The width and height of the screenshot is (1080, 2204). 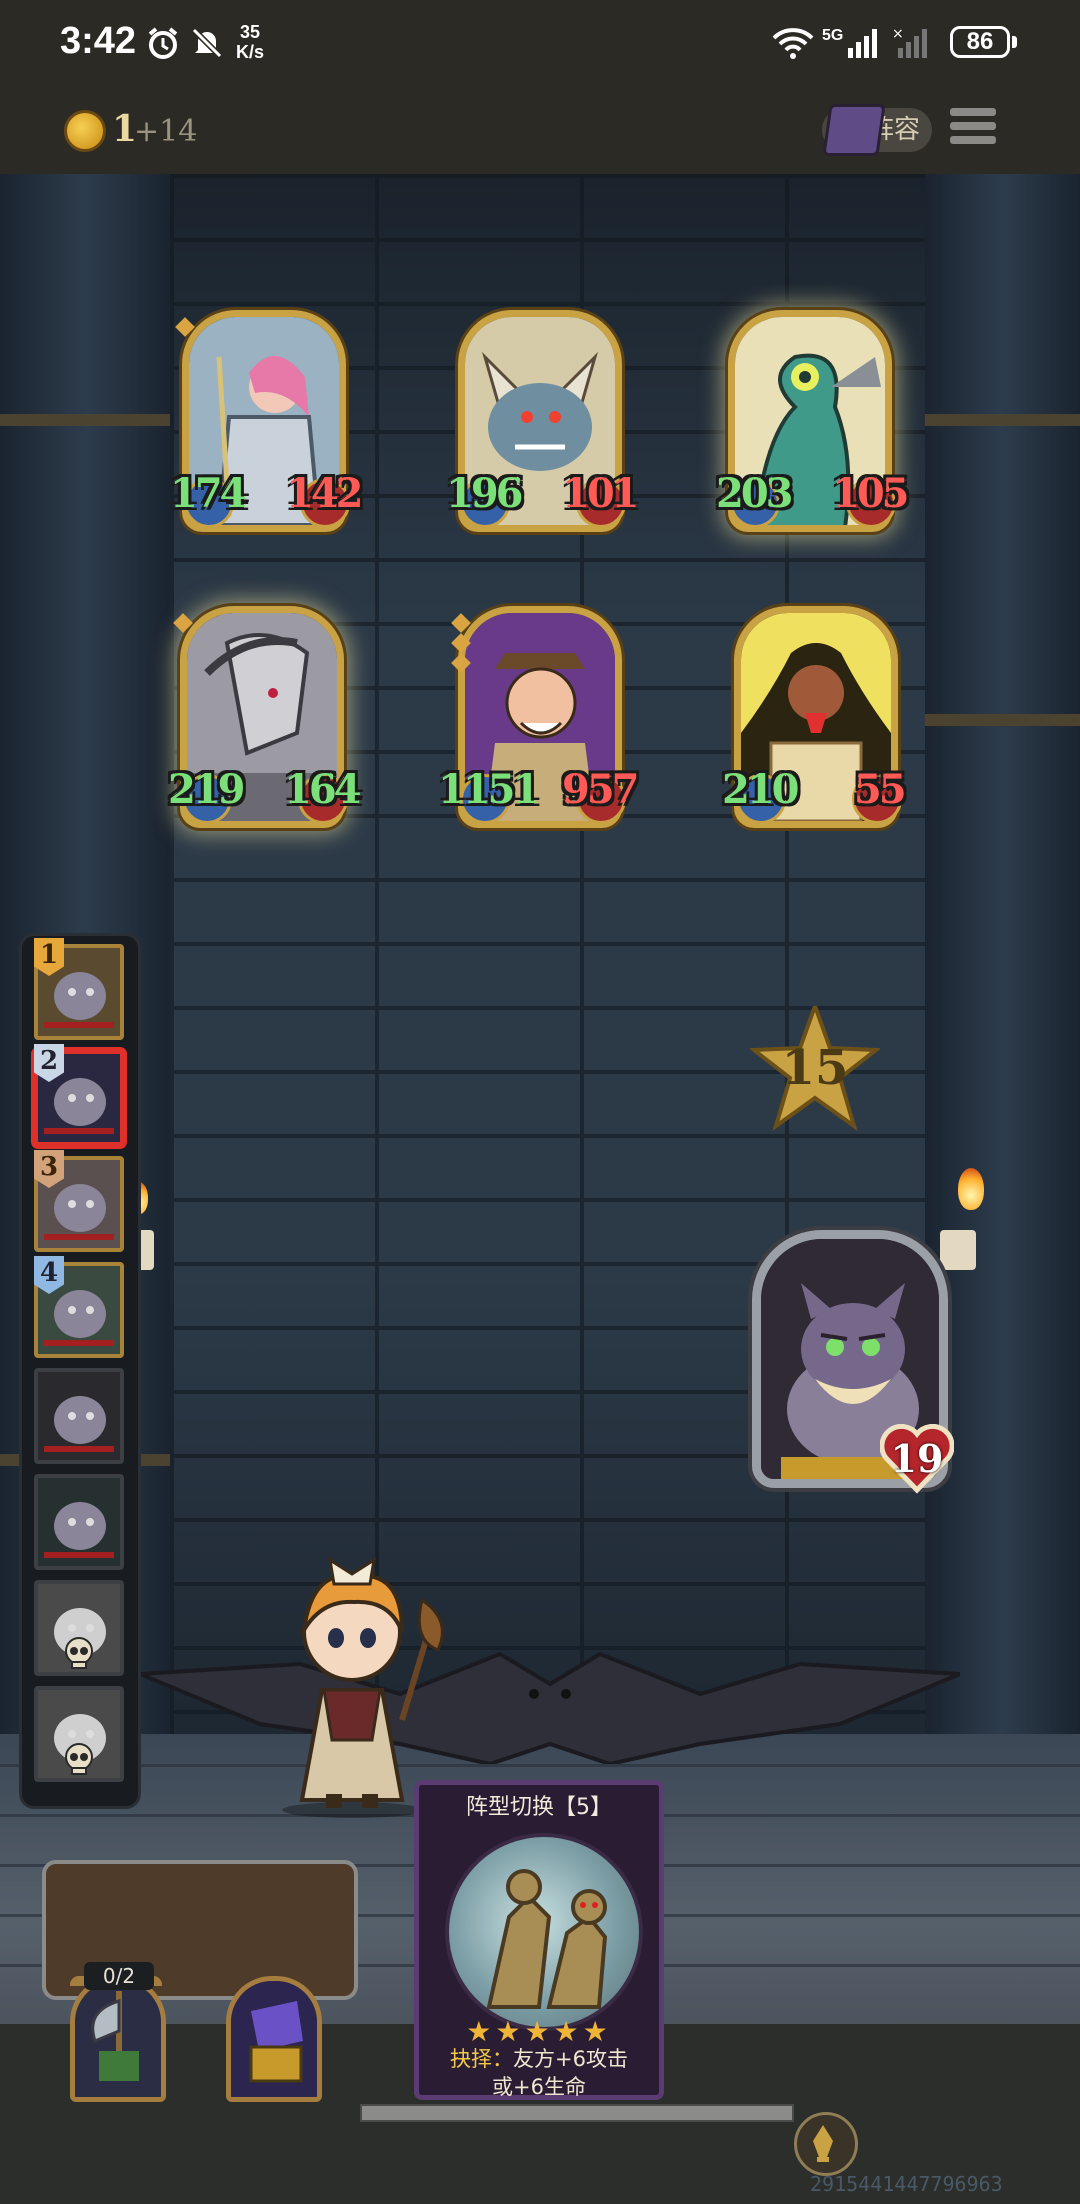 I want to click on chest-item-icon, so click(x=274, y=2039).